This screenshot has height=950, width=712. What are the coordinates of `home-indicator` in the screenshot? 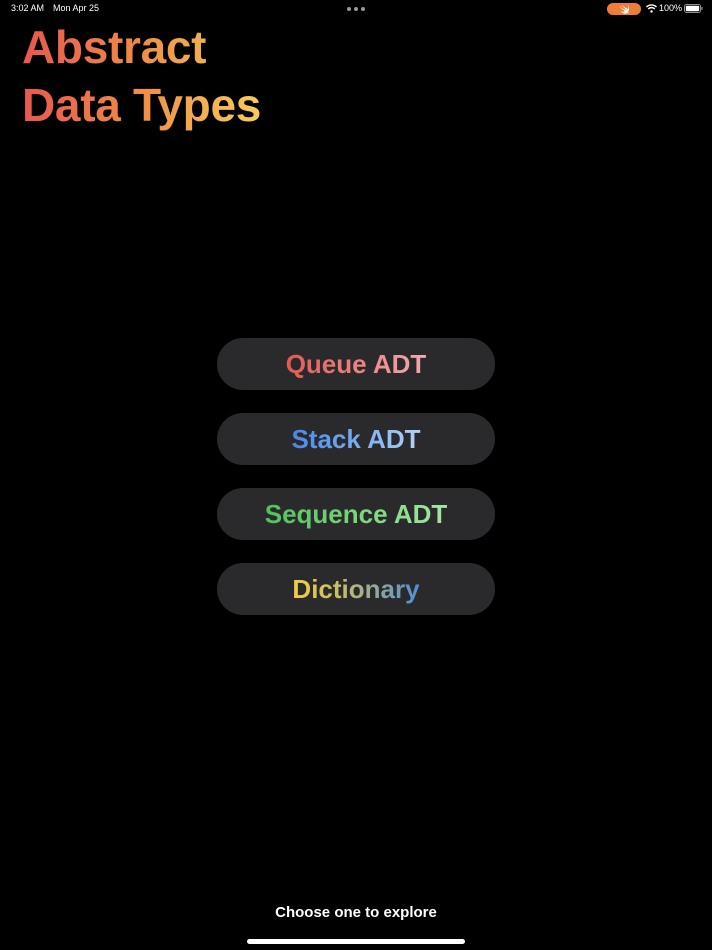 It's located at (356, 941).